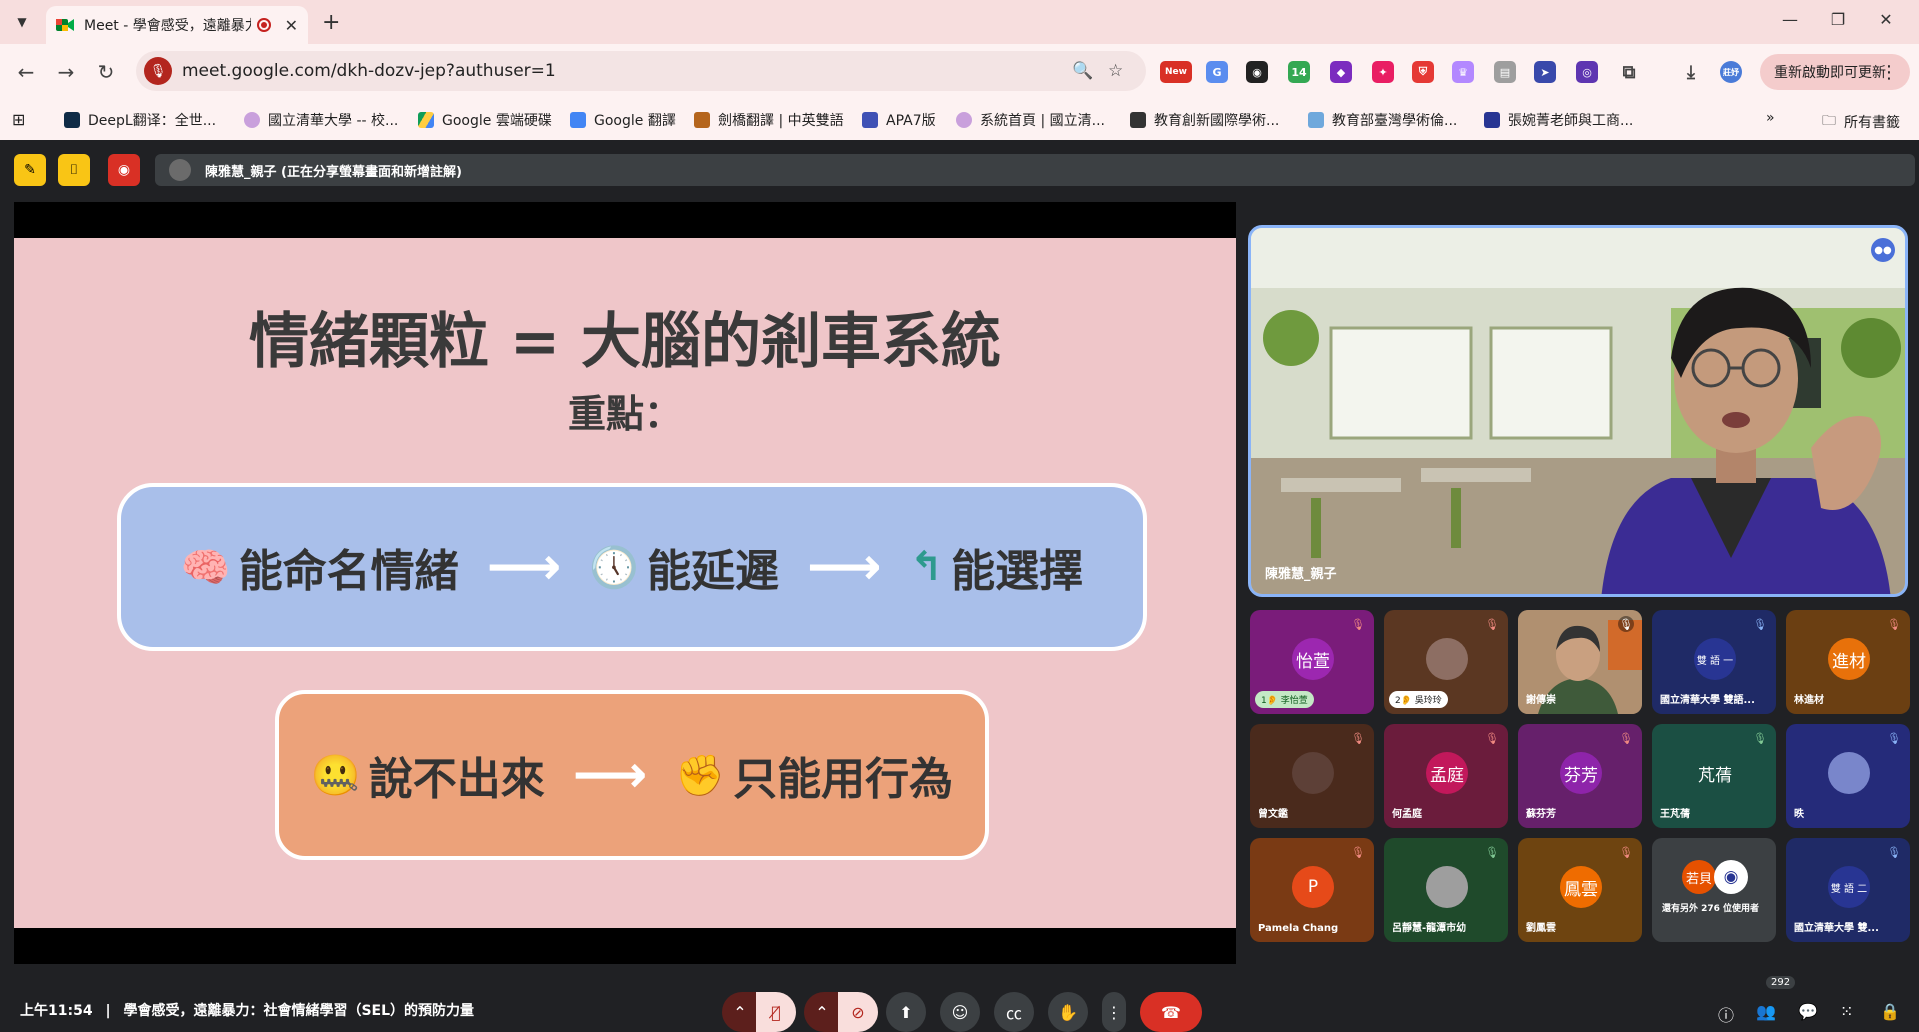  I want to click on participant-name: 呂靜慧-龍潭市幼, so click(1429, 928).